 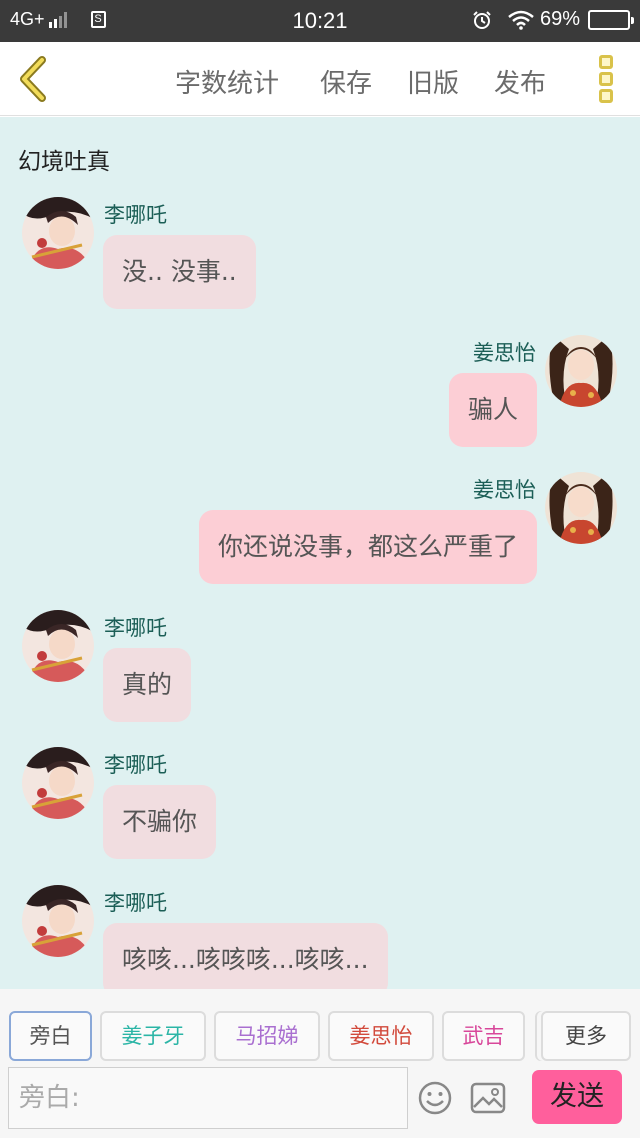 What do you see at coordinates (227, 81) in the screenshot?
I see `word-count-button: 字数统计` at bounding box center [227, 81].